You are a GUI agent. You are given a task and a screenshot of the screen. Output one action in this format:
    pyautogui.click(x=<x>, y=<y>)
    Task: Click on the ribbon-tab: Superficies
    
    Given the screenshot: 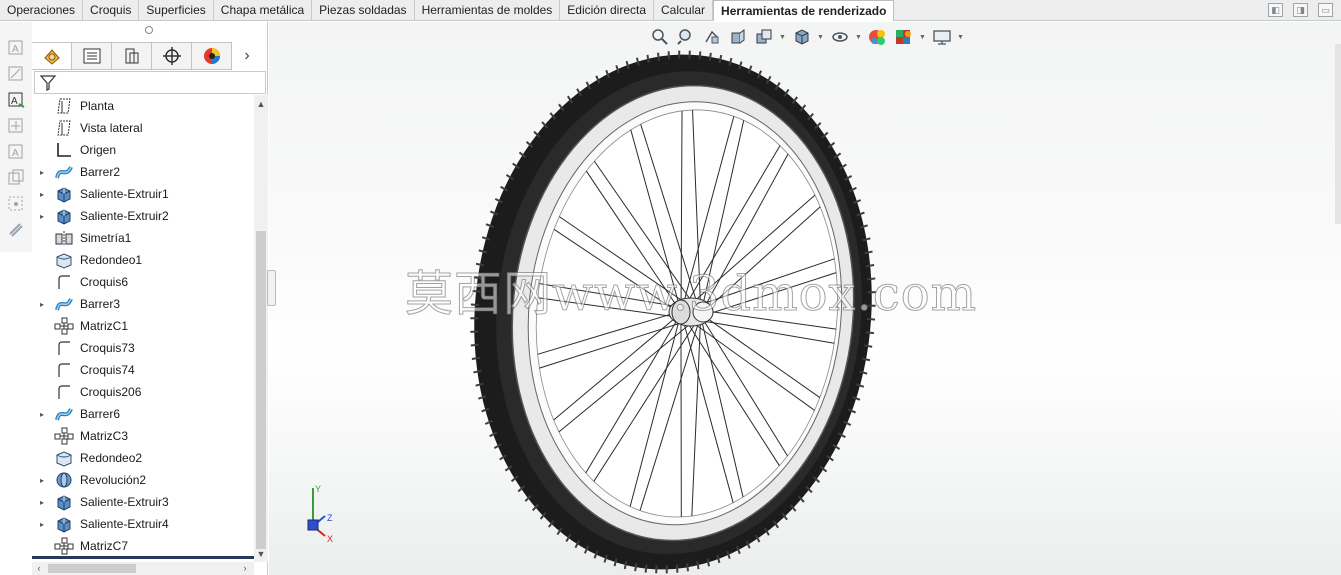 What is the action you would take?
    pyautogui.click(x=176, y=10)
    